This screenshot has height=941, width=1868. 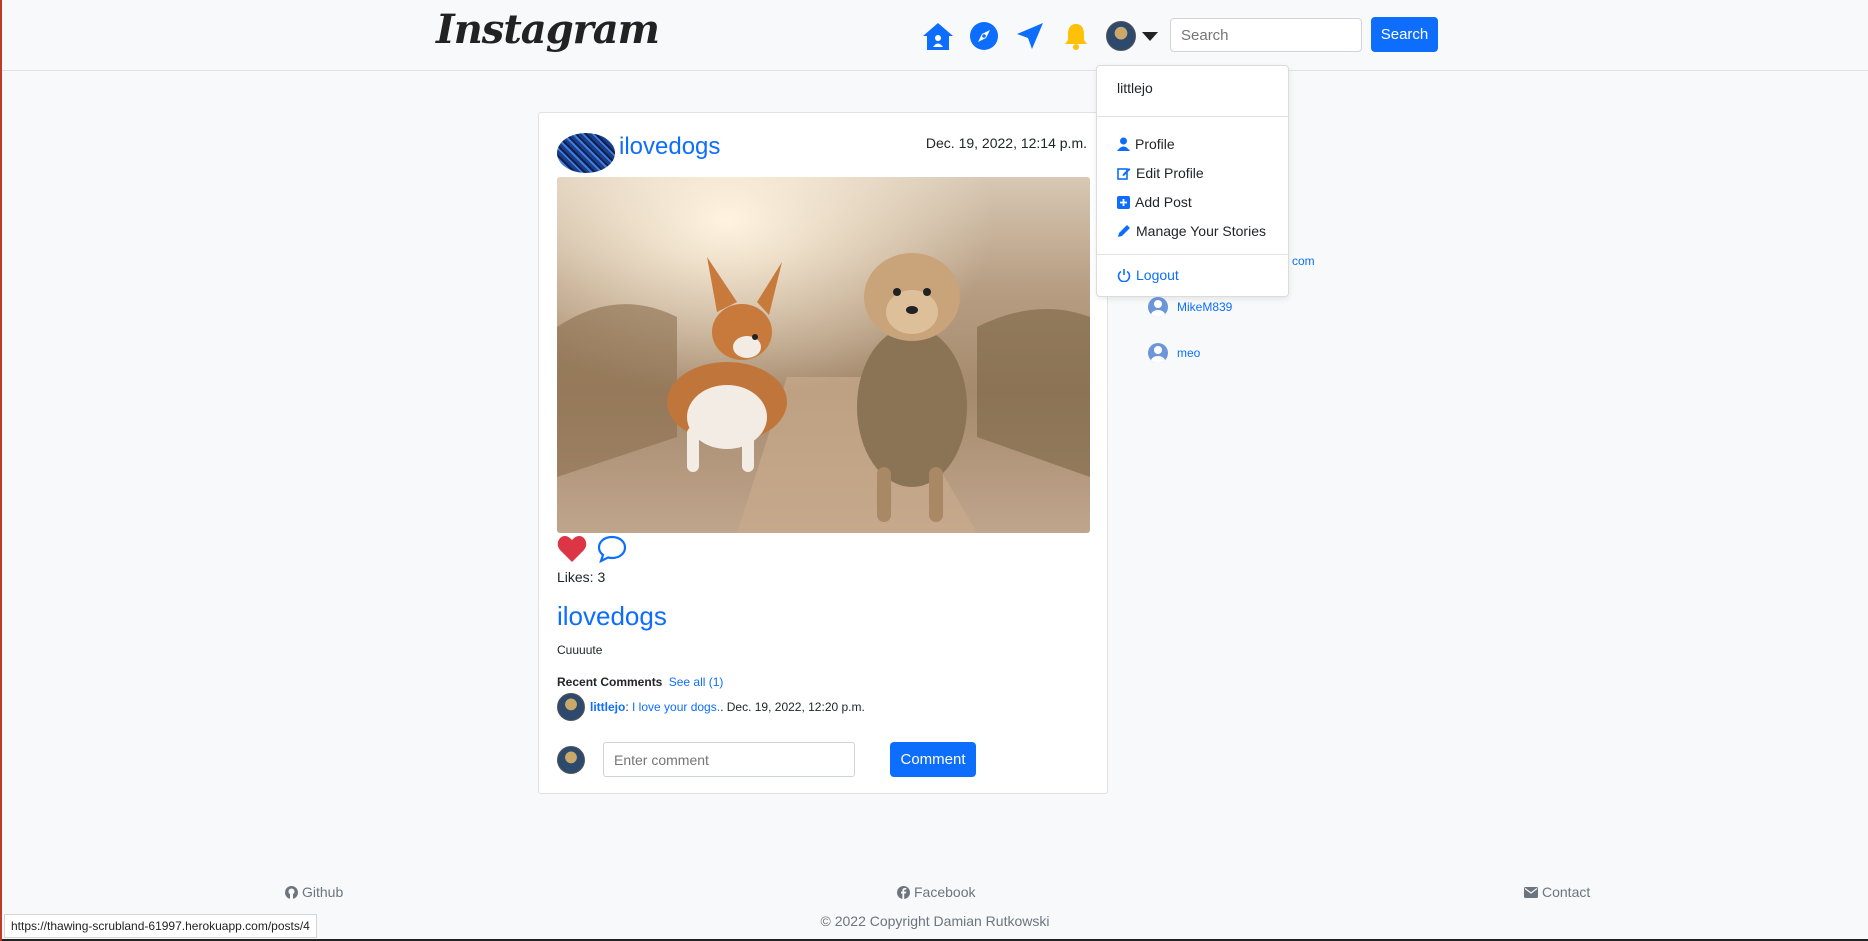 What do you see at coordinates (580, 650) in the screenshot?
I see `post-caption: Cuuuute` at bounding box center [580, 650].